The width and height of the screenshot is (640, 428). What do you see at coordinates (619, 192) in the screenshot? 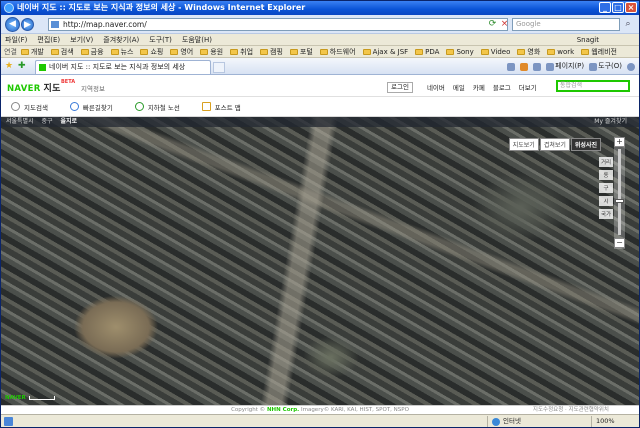
I see `zoom-track` at bounding box center [619, 192].